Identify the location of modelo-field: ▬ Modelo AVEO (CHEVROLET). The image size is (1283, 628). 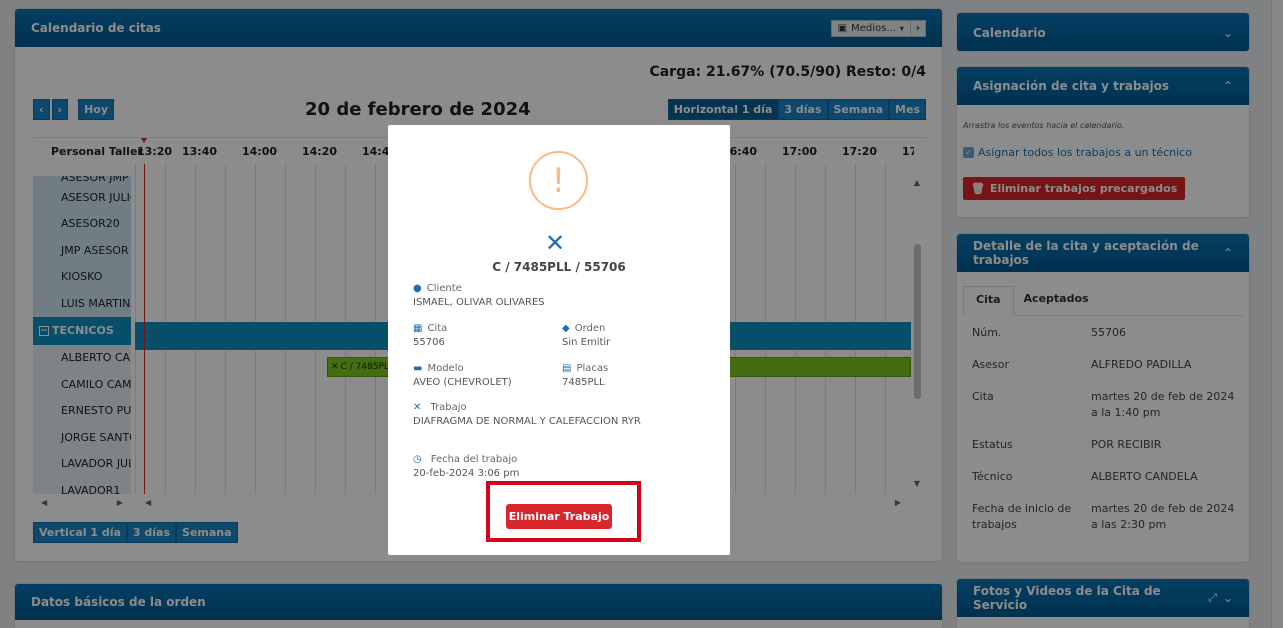
(462, 375).